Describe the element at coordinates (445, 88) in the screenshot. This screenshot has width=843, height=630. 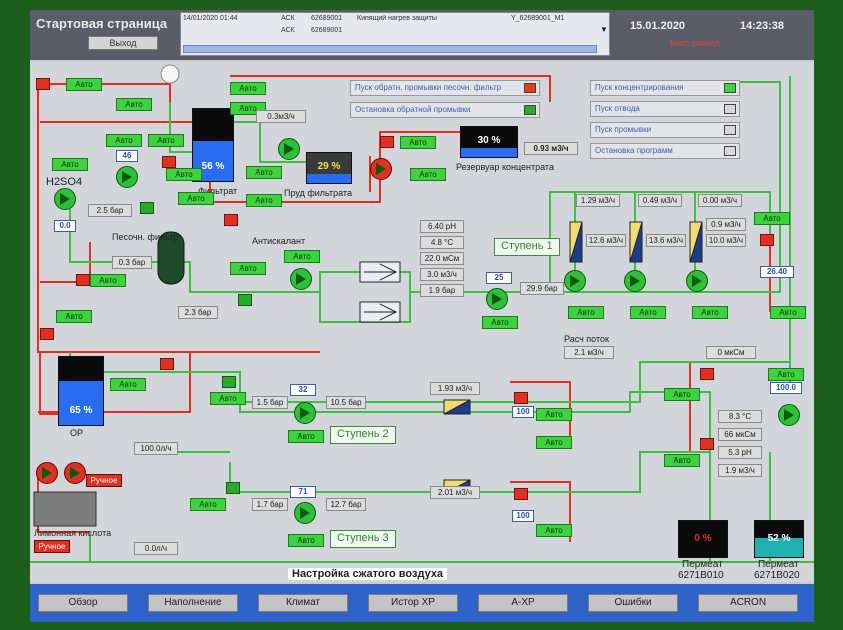
I see `start-backwash-button: Пуск обратн. промывки песочн. фильтр` at that location.